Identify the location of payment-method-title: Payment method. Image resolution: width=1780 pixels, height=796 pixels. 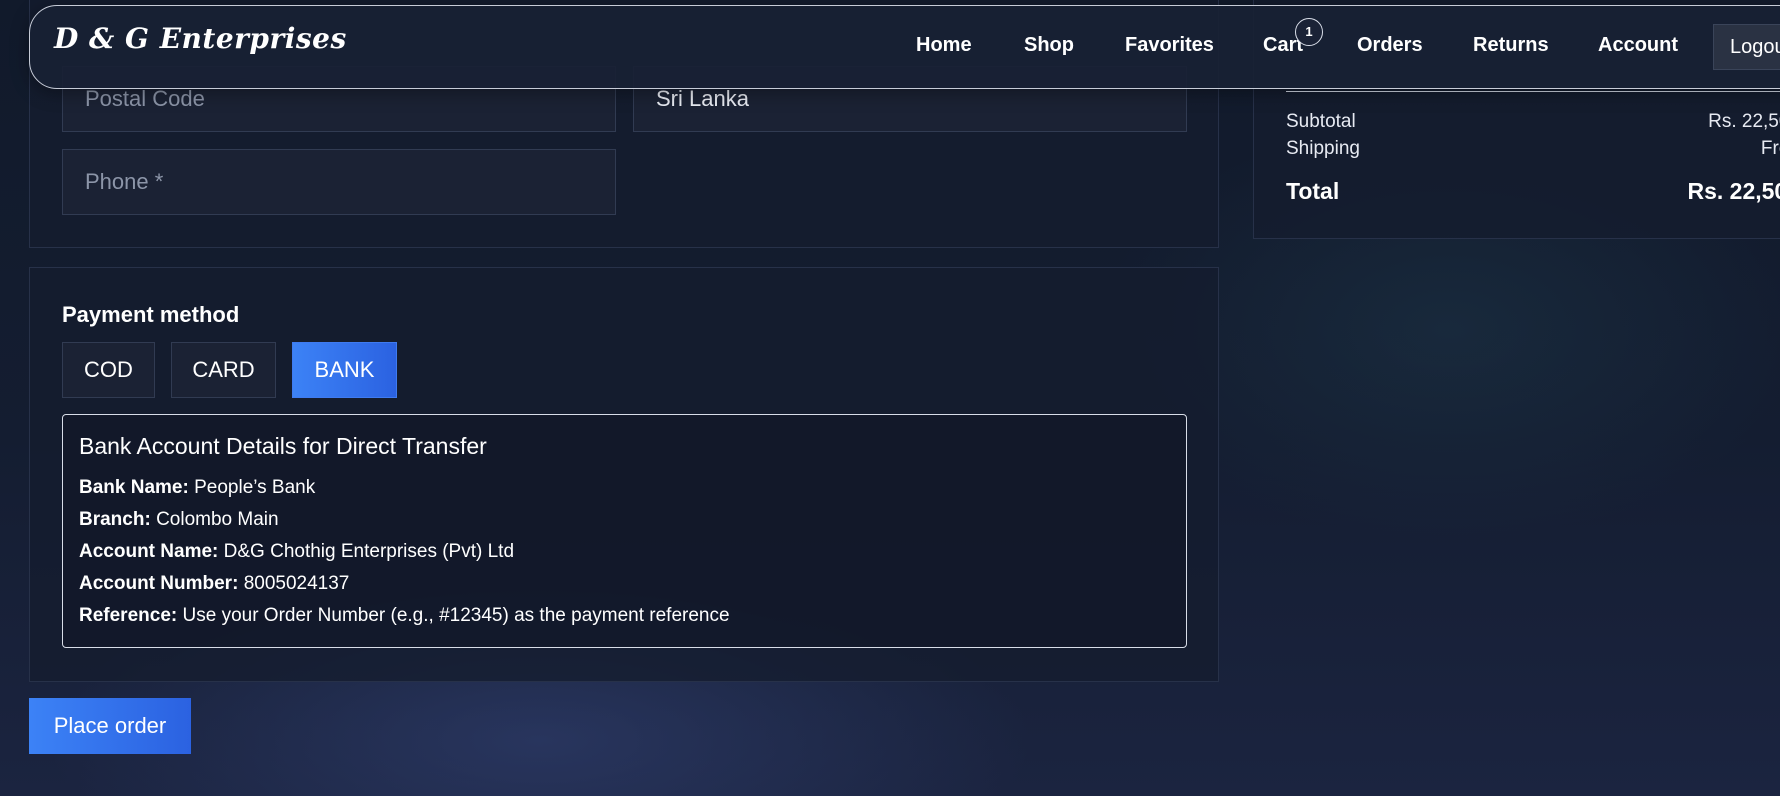
(151, 314).